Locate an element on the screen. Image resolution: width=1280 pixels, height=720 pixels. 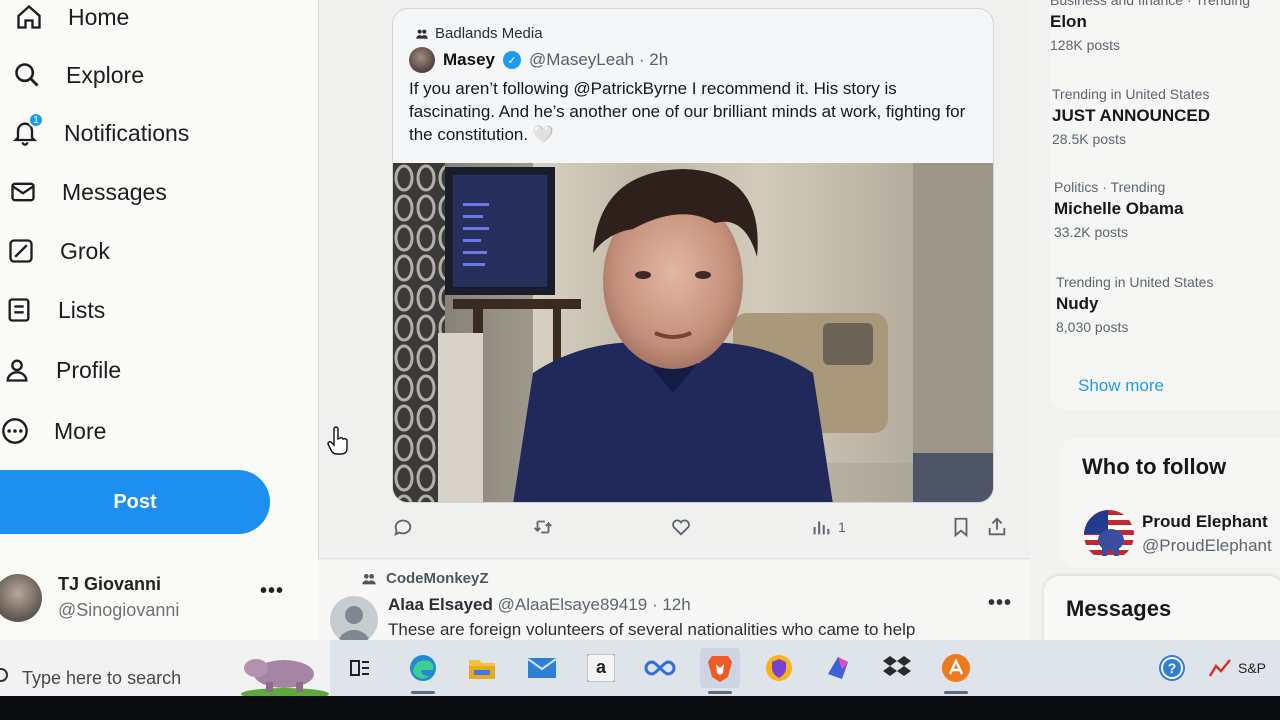
nav-lists: Lists is located at coordinates (54, 310).